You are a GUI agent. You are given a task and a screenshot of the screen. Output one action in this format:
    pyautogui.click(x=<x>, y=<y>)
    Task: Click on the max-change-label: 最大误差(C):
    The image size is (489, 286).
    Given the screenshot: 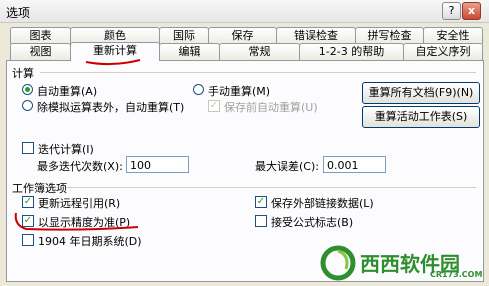 What is the action you would take?
    pyautogui.click(x=287, y=166)
    